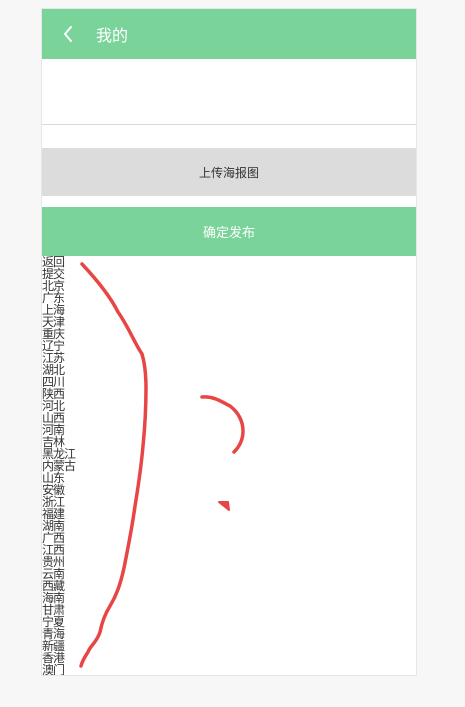 The image size is (465, 707). Describe the element at coordinates (229, 34) in the screenshot. I see `top-nav-bar: 我的` at that location.